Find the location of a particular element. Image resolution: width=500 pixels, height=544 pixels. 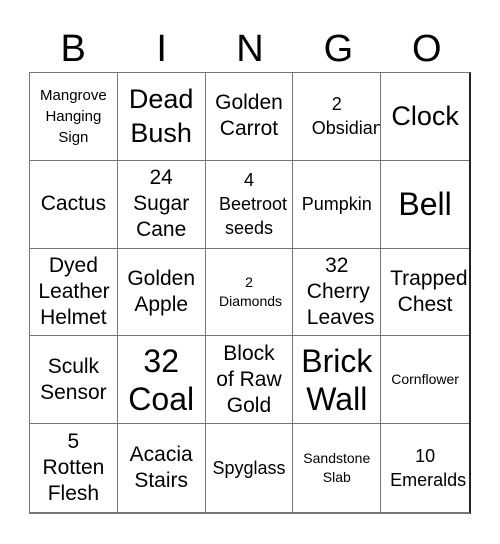

cell-label: Dead Bush is located at coordinates (161, 116).